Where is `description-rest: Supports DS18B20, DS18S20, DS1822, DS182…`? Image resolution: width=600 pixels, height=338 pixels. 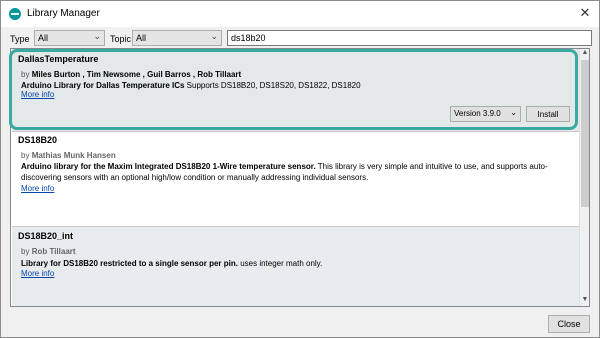 description-rest: Supports DS18B20, DS18S20, DS1822, DS182… is located at coordinates (272, 85).